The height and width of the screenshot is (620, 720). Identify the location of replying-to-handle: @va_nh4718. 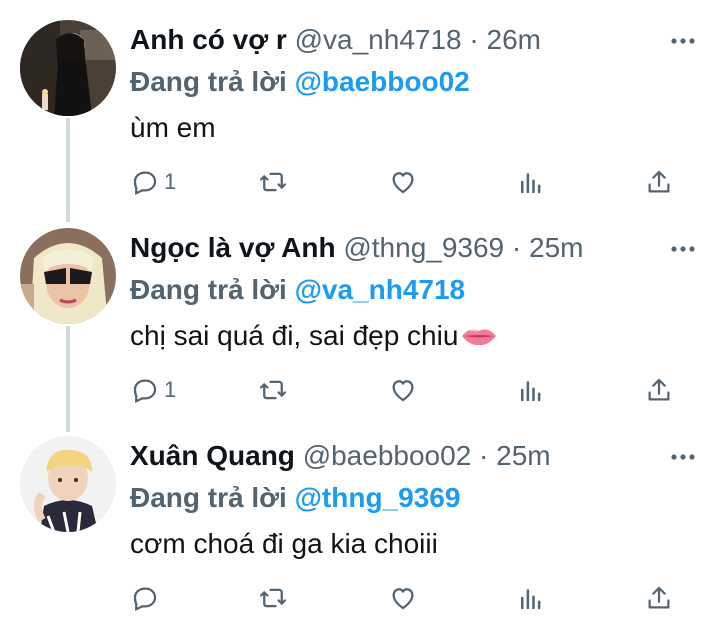
(380, 289).